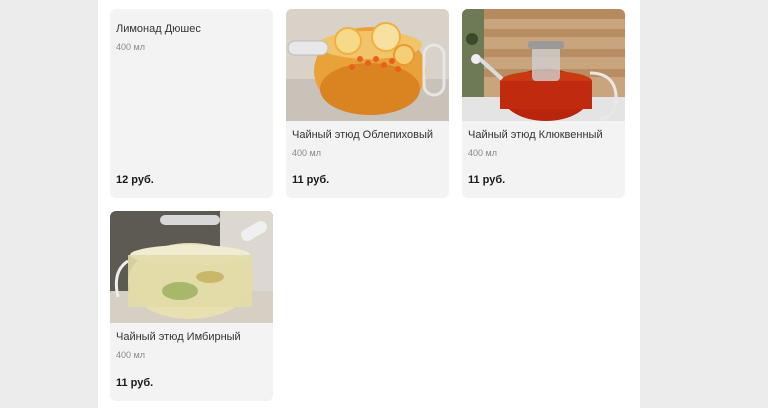  I want to click on sea-buckthorn-tea-photo, so click(367, 65).